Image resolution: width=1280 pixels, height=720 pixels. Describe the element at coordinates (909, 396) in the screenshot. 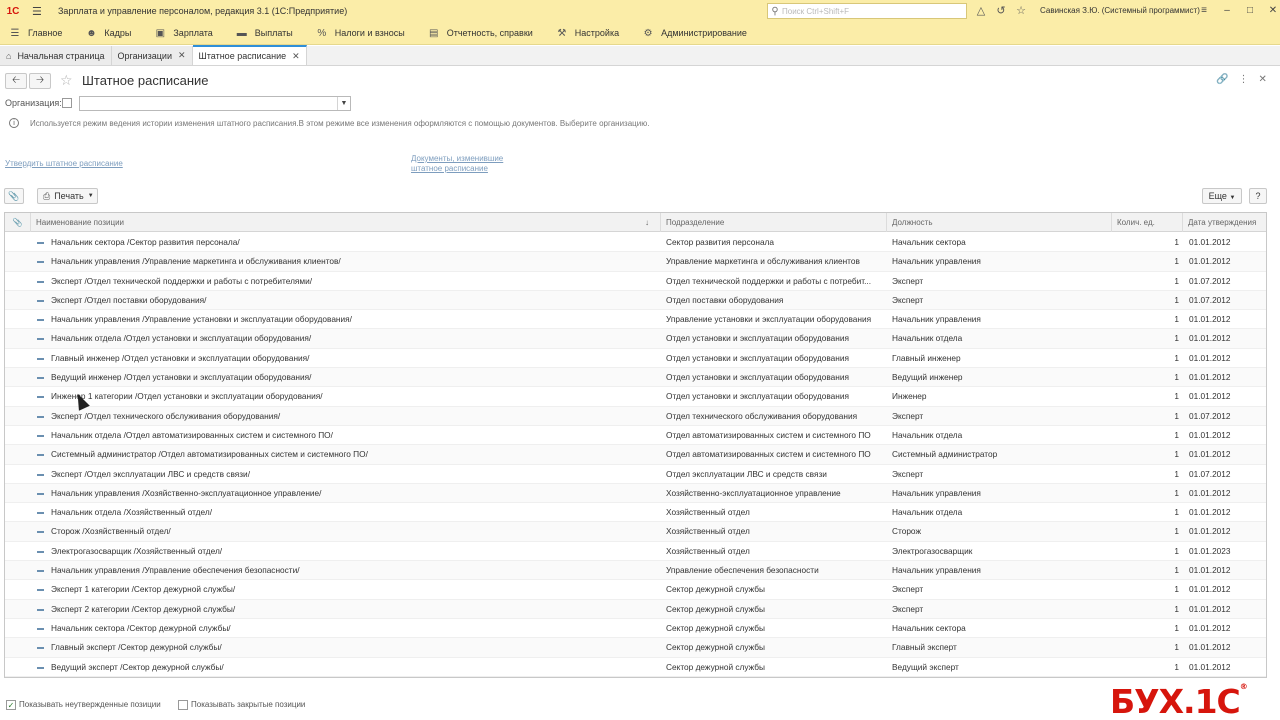

I see `cell-job-title: Инженер` at that location.